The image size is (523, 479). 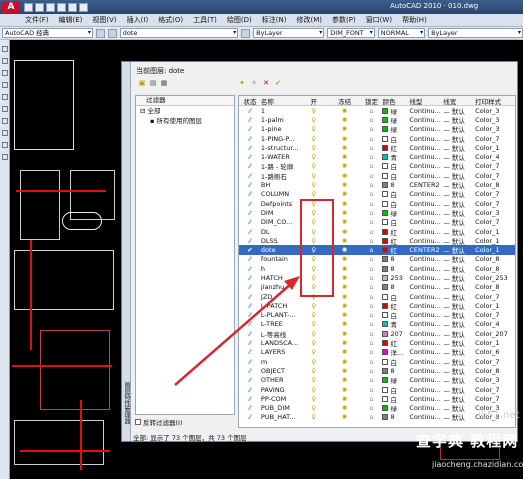 I want to click on rectangle-tool-icon, so click(x=5, y=85).